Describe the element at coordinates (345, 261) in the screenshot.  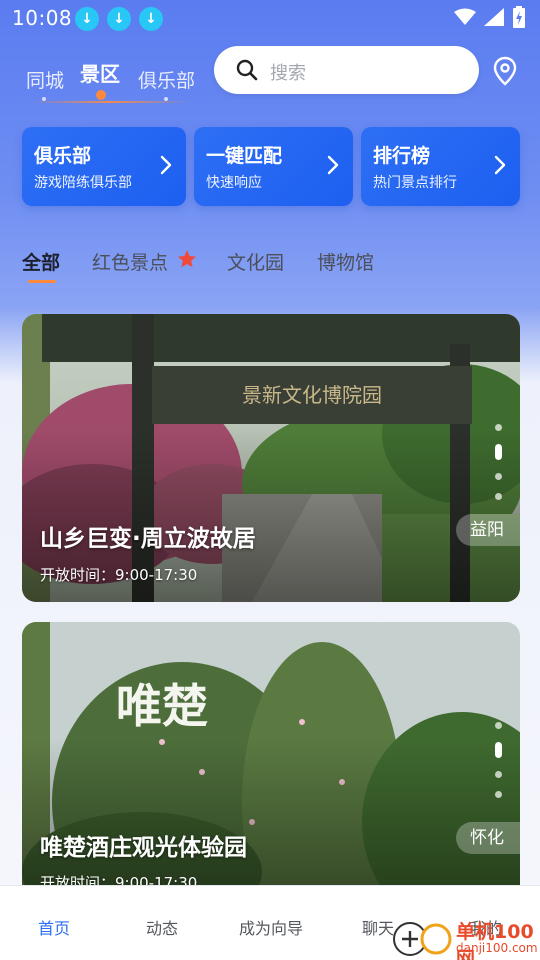
I see `category-tab-museum: 博物馆` at that location.